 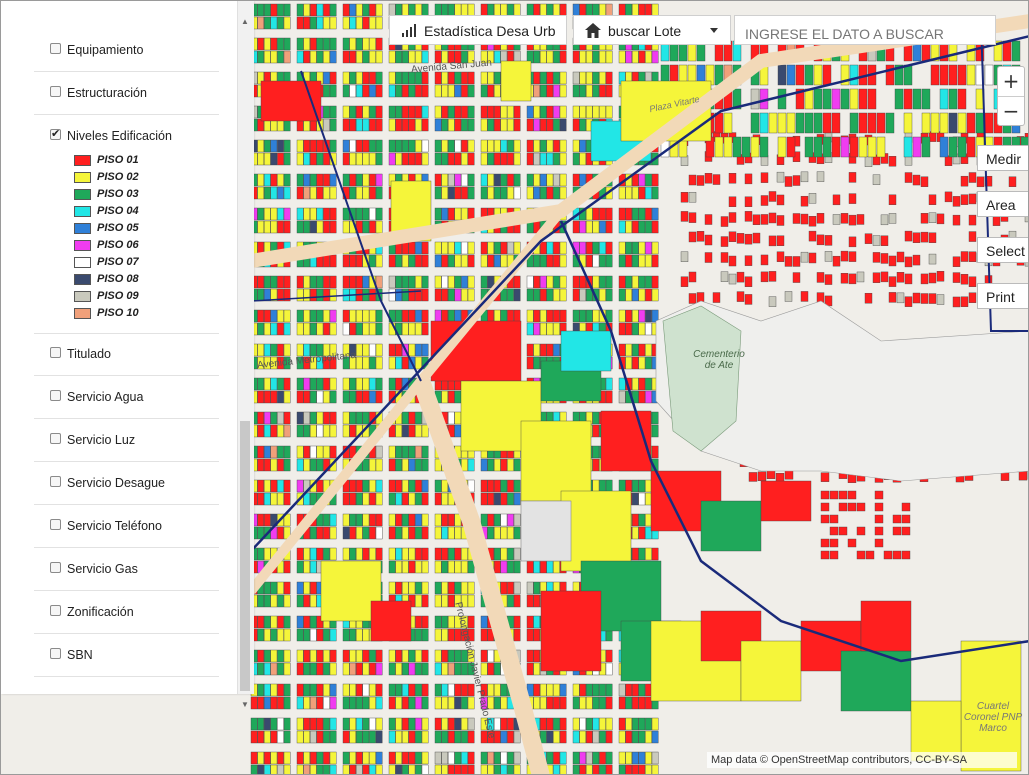 I want to click on stats-button: Estadística Desa Urb, so click(x=478, y=30).